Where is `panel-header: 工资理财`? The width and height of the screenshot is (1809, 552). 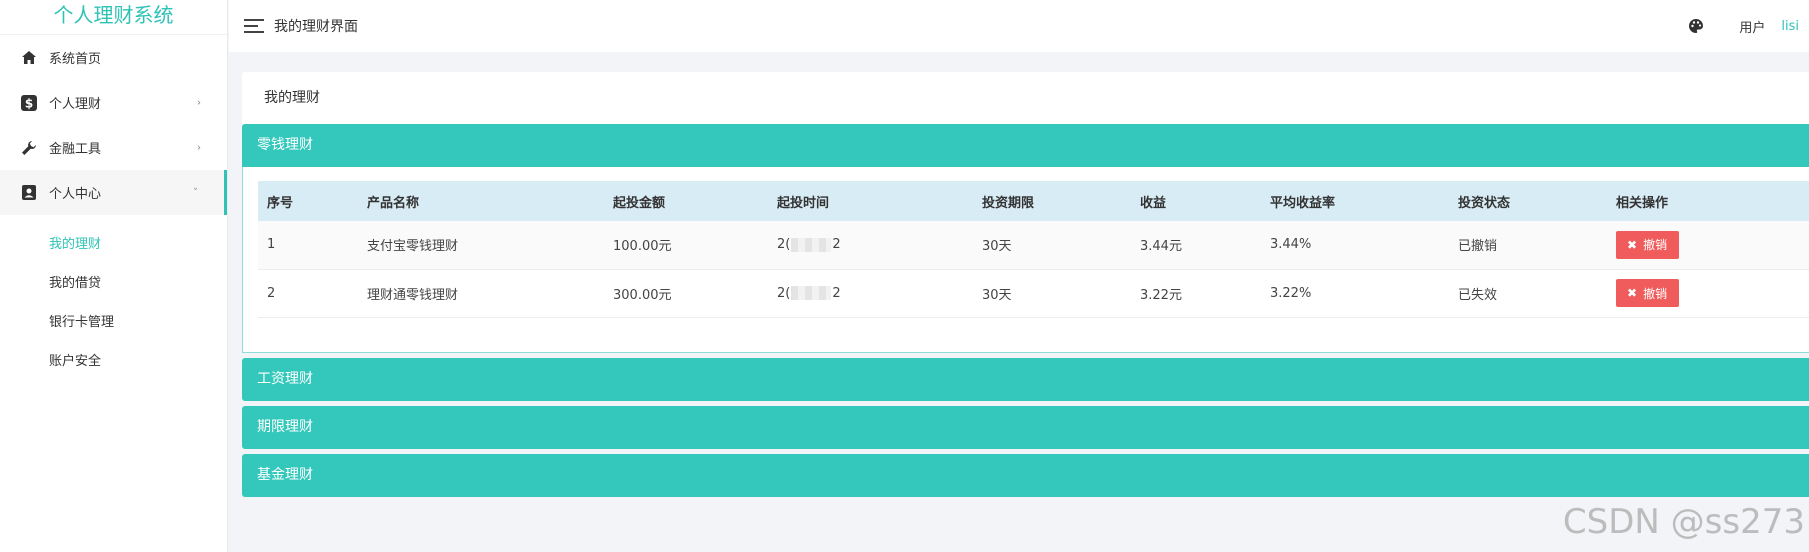 panel-header: 工资理财 is located at coordinates (1025, 379).